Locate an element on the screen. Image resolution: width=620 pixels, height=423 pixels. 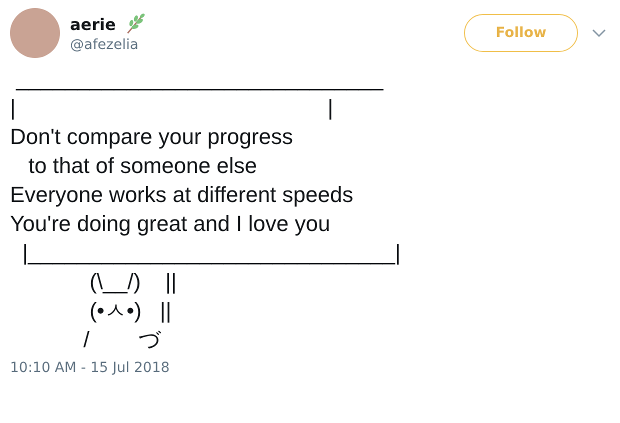
display-name: aerie is located at coordinates (93, 24).